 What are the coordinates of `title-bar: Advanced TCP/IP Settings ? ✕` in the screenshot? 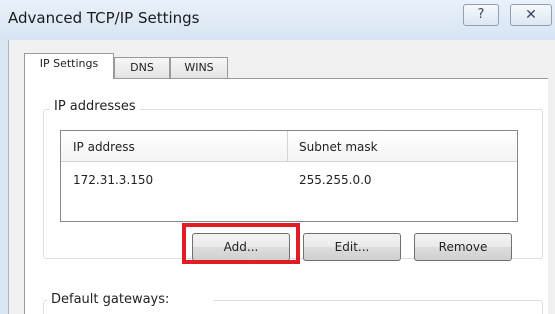 It's located at (277, 20).